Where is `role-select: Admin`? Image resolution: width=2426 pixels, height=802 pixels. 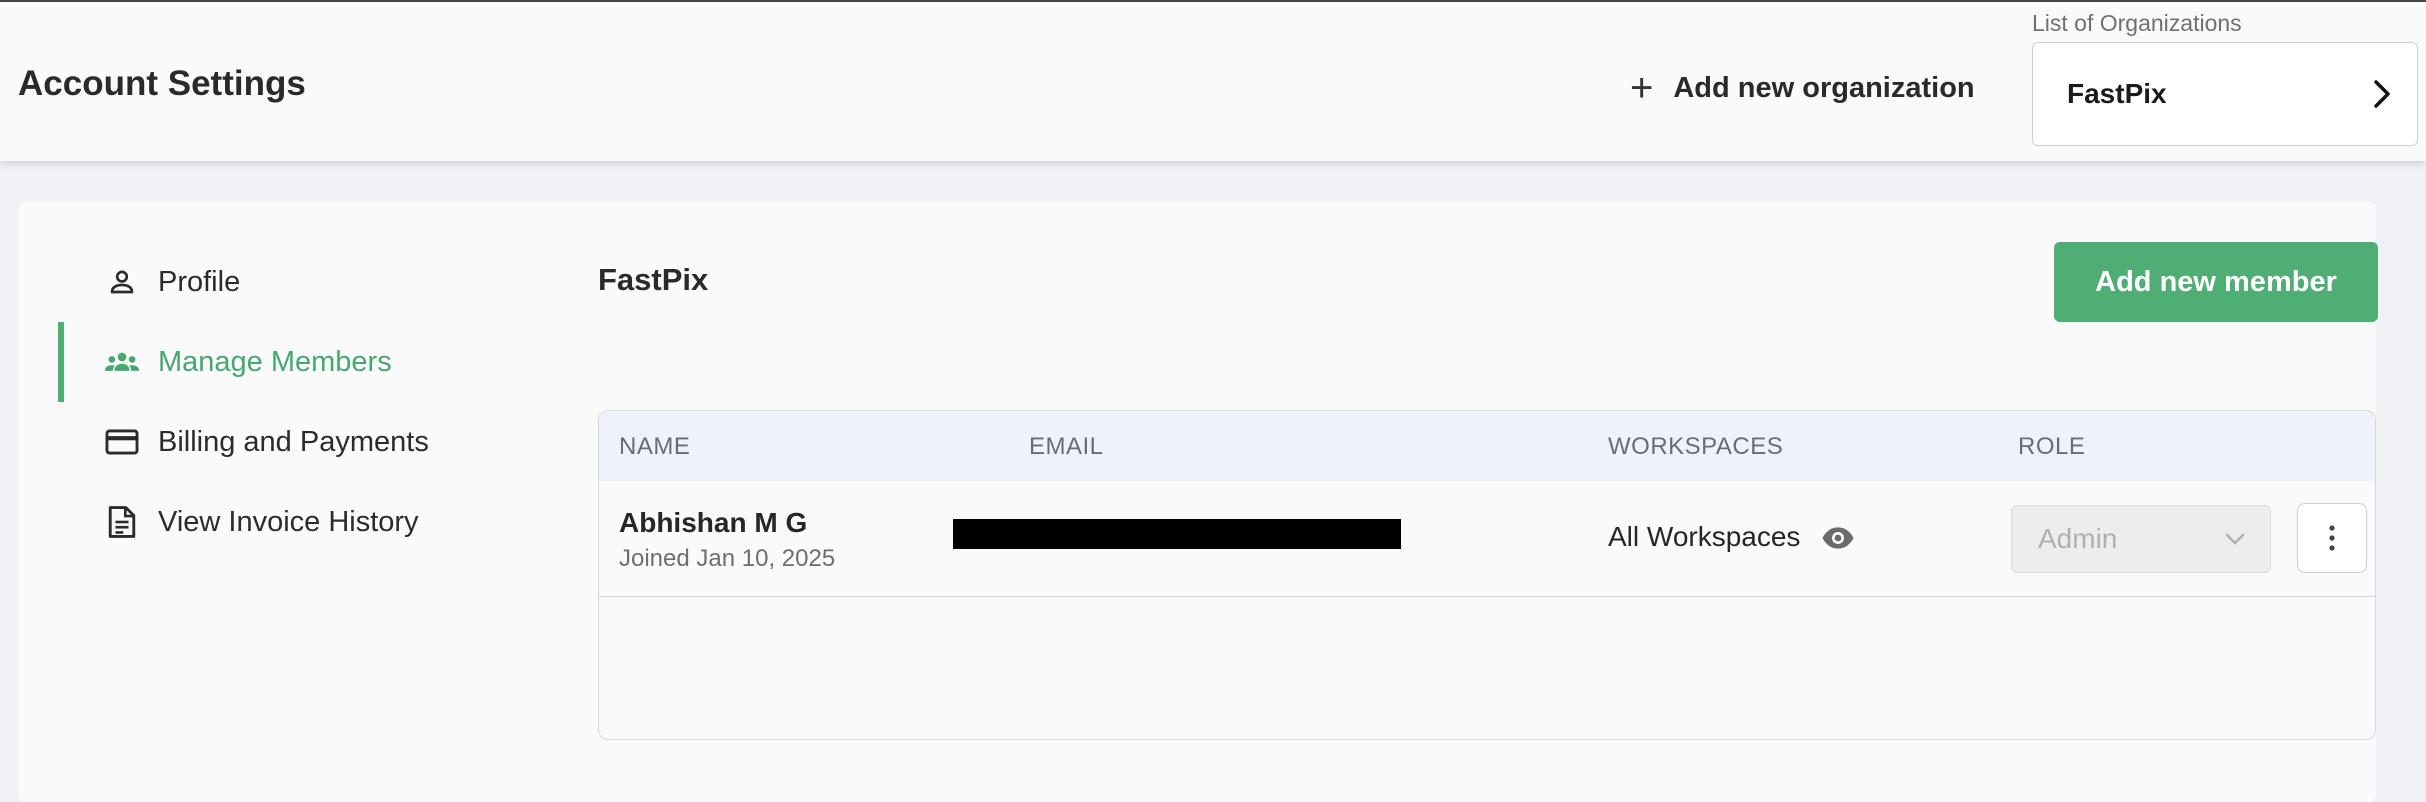
role-select: Admin is located at coordinates (2141, 539).